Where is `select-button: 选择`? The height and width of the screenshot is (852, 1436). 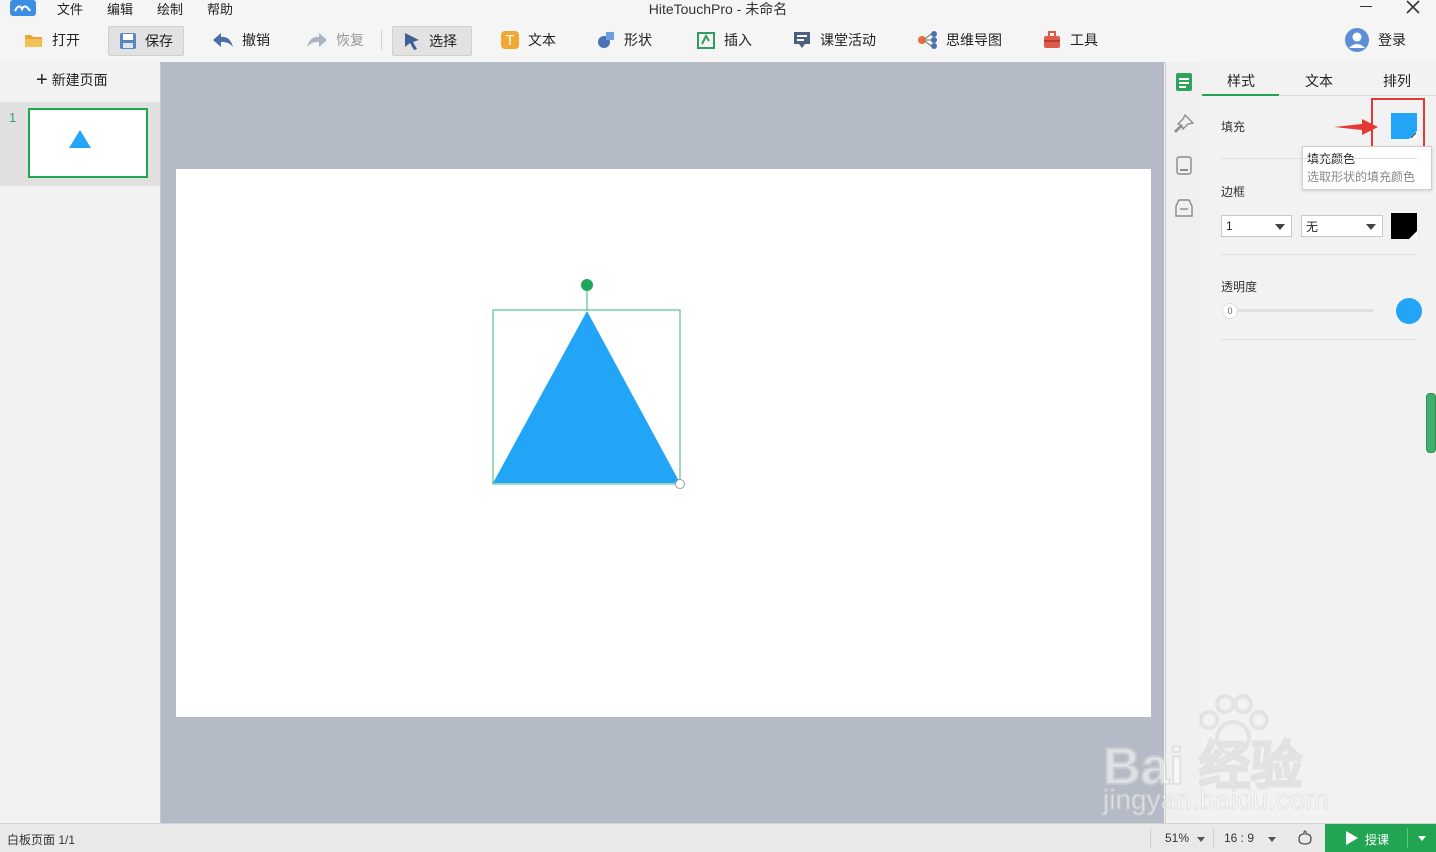
select-button: 选择 is located at coordinates (432, 41).